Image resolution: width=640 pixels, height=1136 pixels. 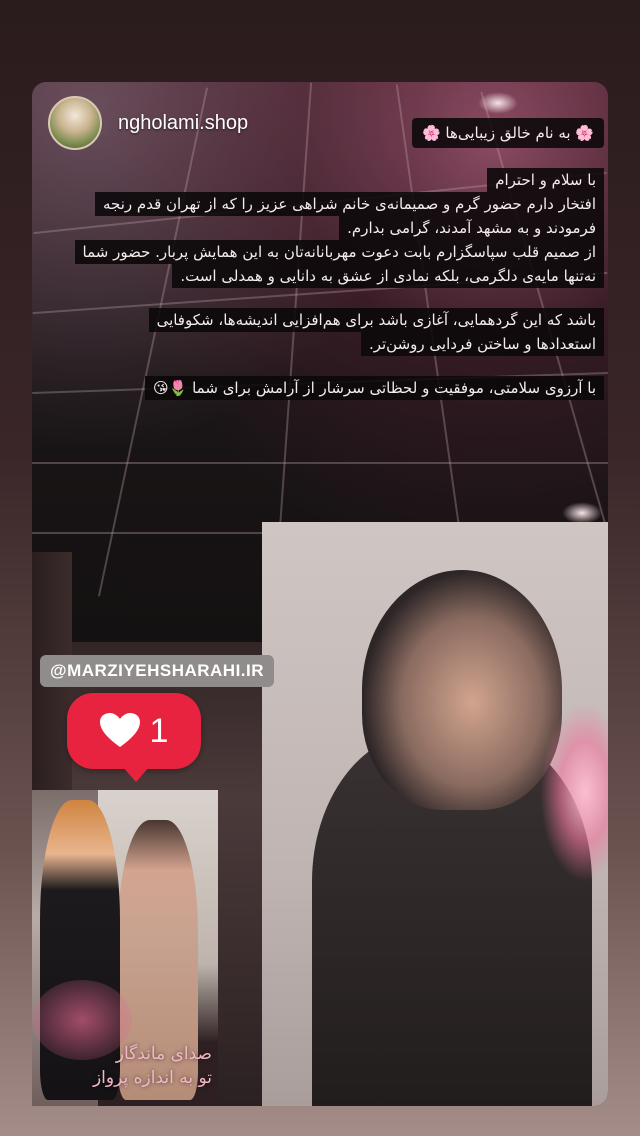 I want to click on like-sticker-tail, so click(x=136, y=774).